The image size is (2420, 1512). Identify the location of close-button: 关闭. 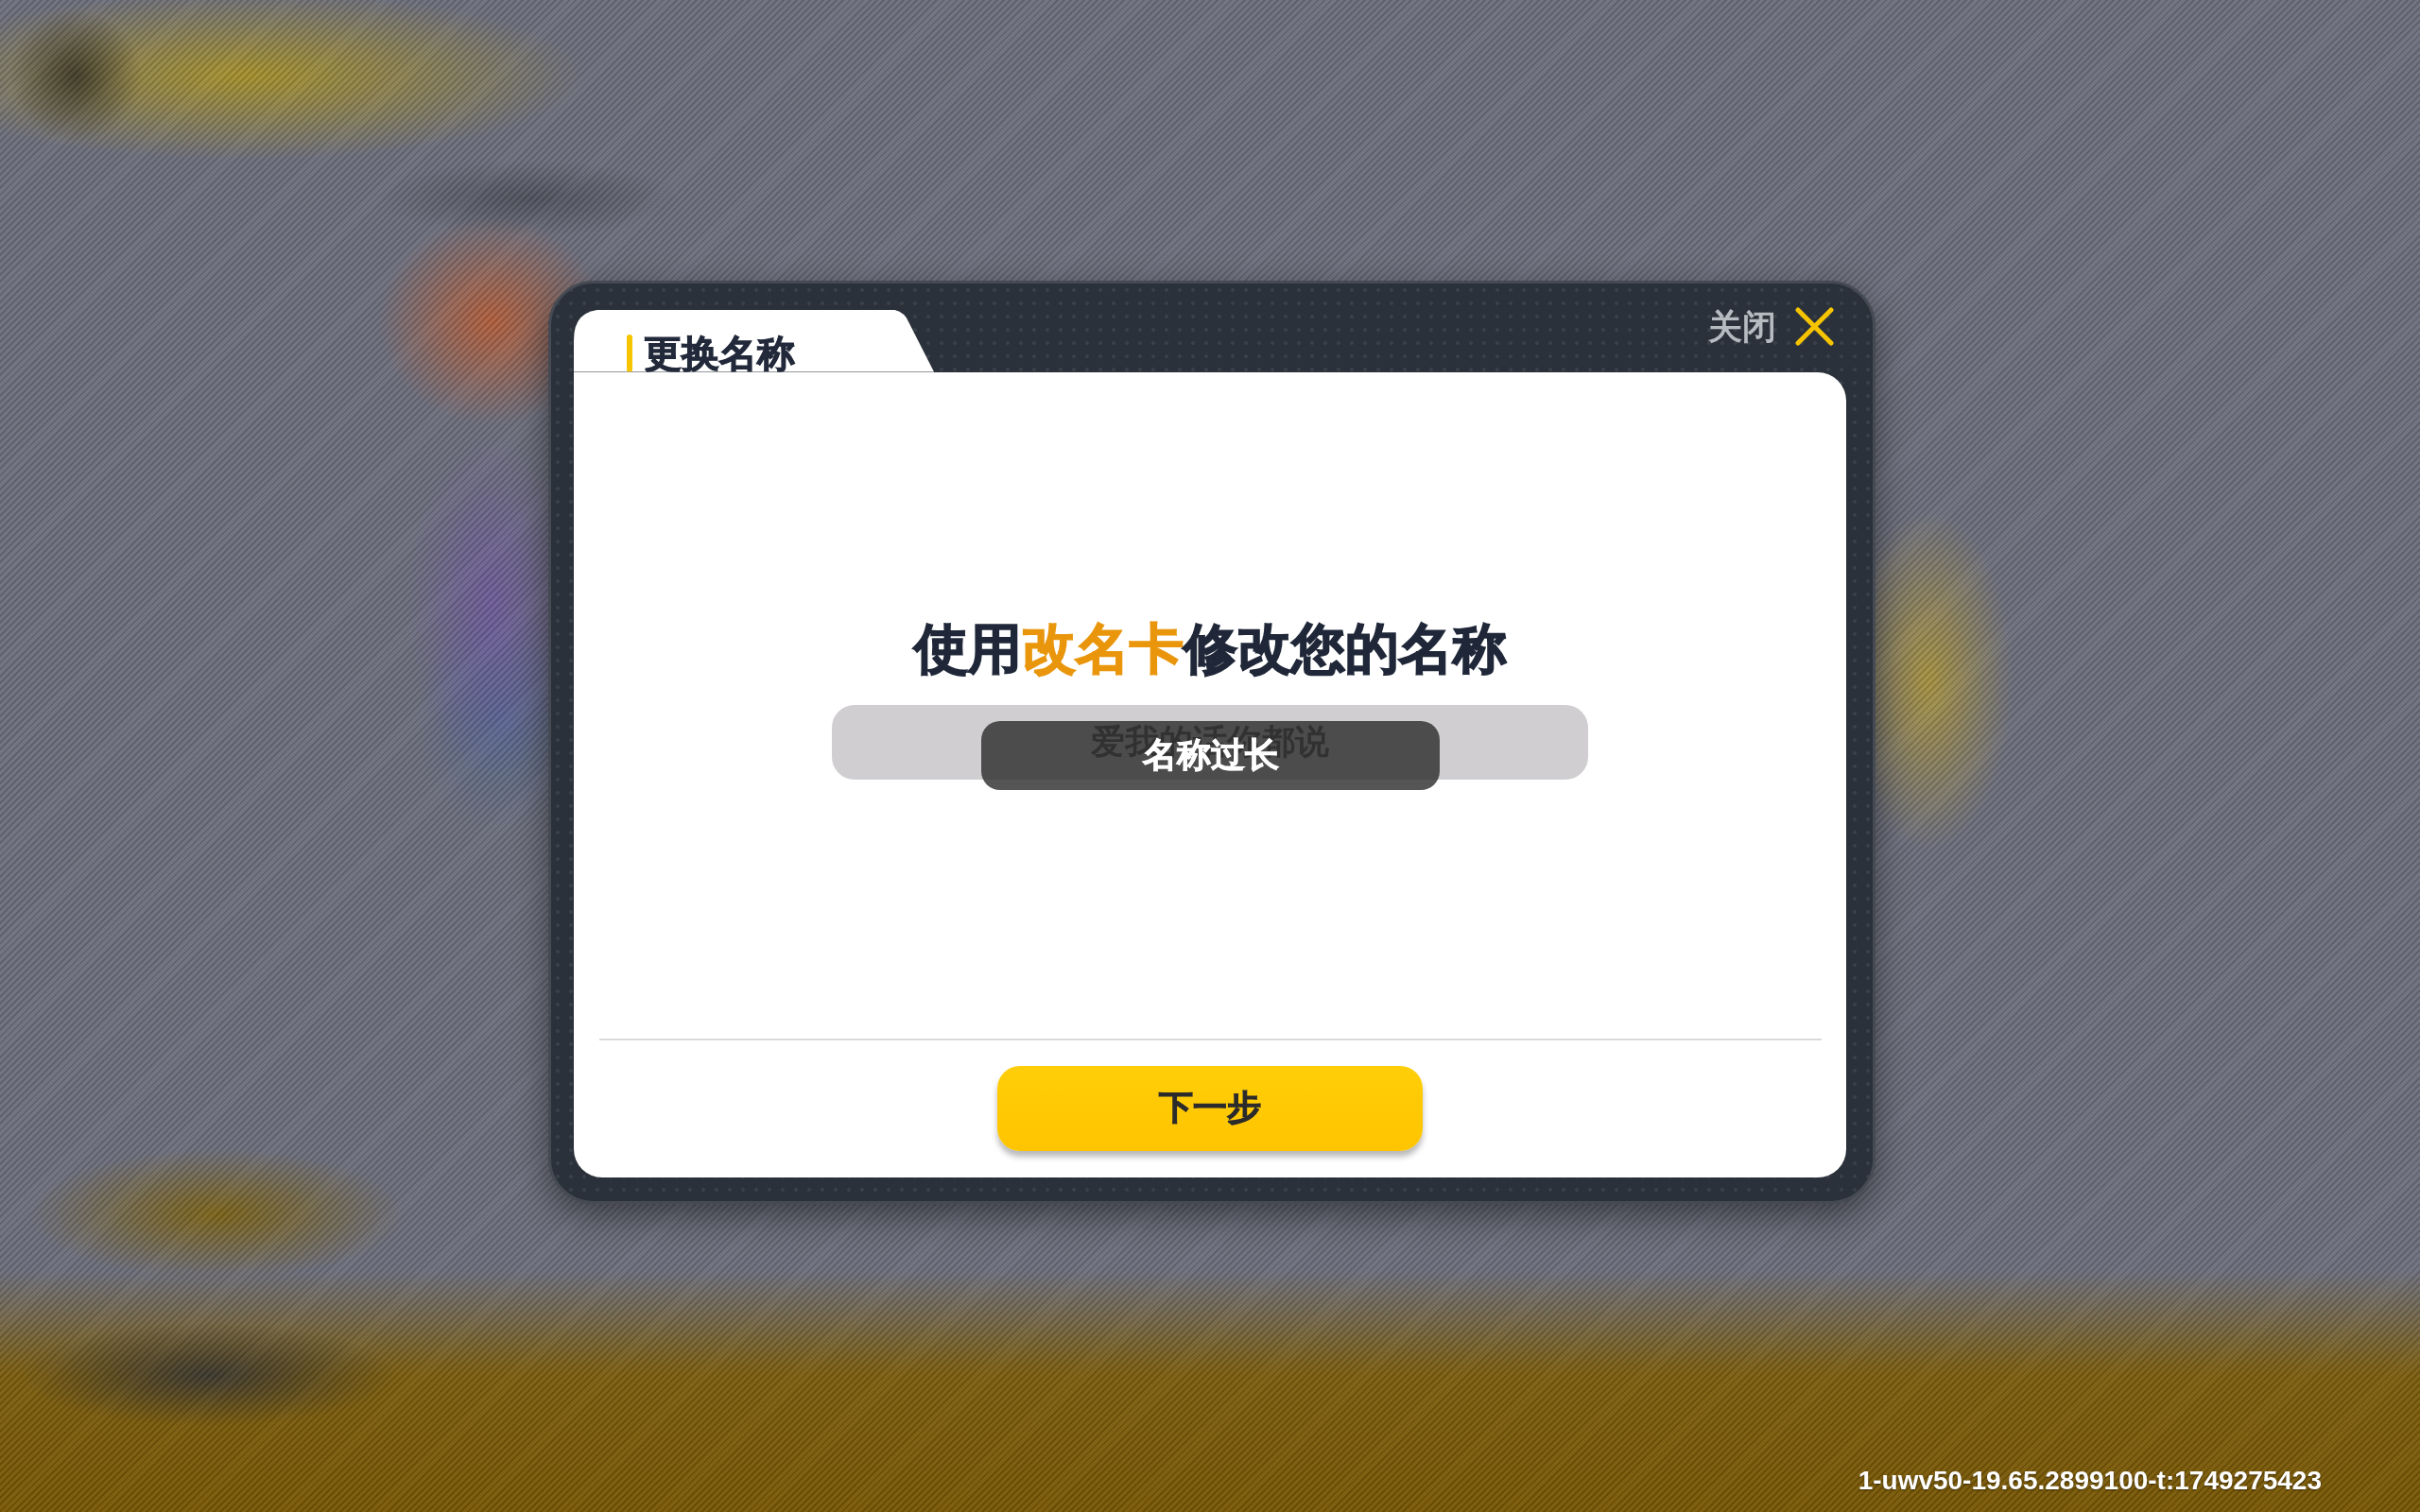
(1771, 326).